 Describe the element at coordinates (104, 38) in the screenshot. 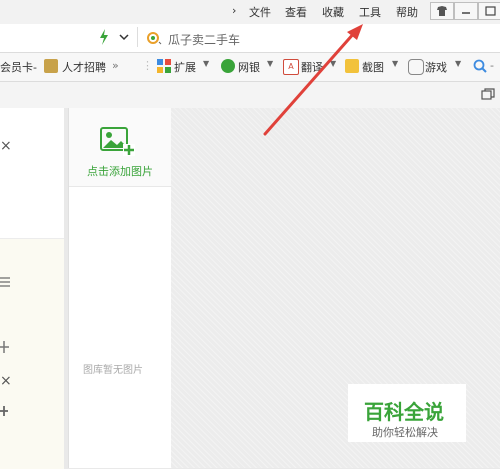

I see `lightning-icon` at that location.